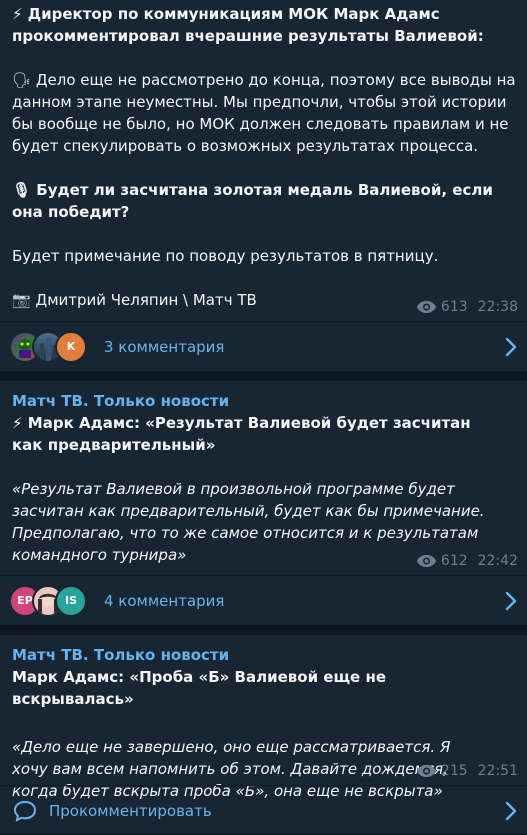 The image size is (527, 835). I want to click on comment-cta-label: Прокомментировать, so click(130, 811).